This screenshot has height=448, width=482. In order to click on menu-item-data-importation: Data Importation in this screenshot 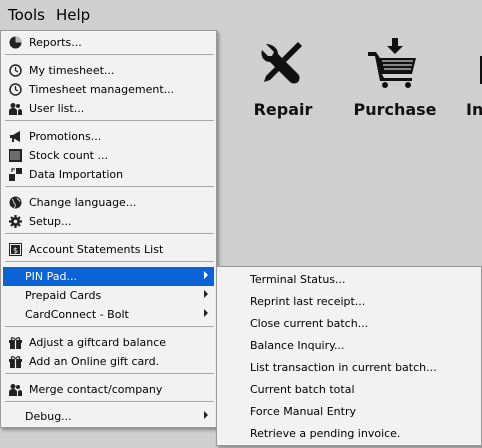, I will do `click(108, 174)`.